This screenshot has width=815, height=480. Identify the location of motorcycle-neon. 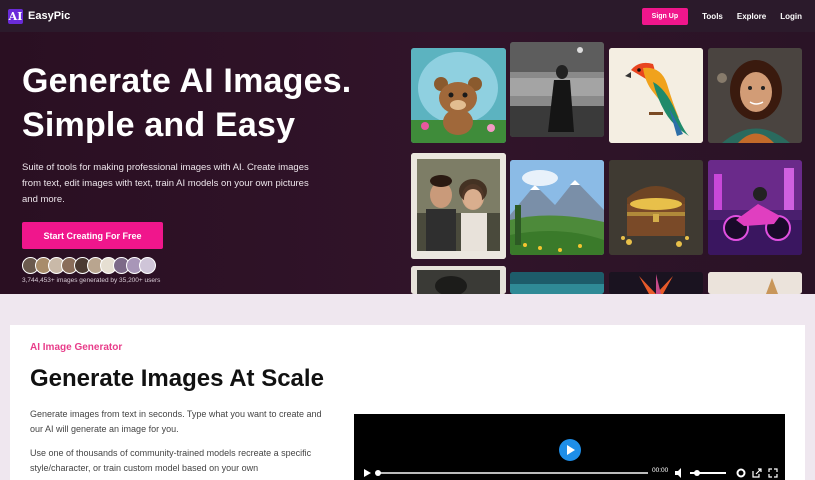
(755, 207).